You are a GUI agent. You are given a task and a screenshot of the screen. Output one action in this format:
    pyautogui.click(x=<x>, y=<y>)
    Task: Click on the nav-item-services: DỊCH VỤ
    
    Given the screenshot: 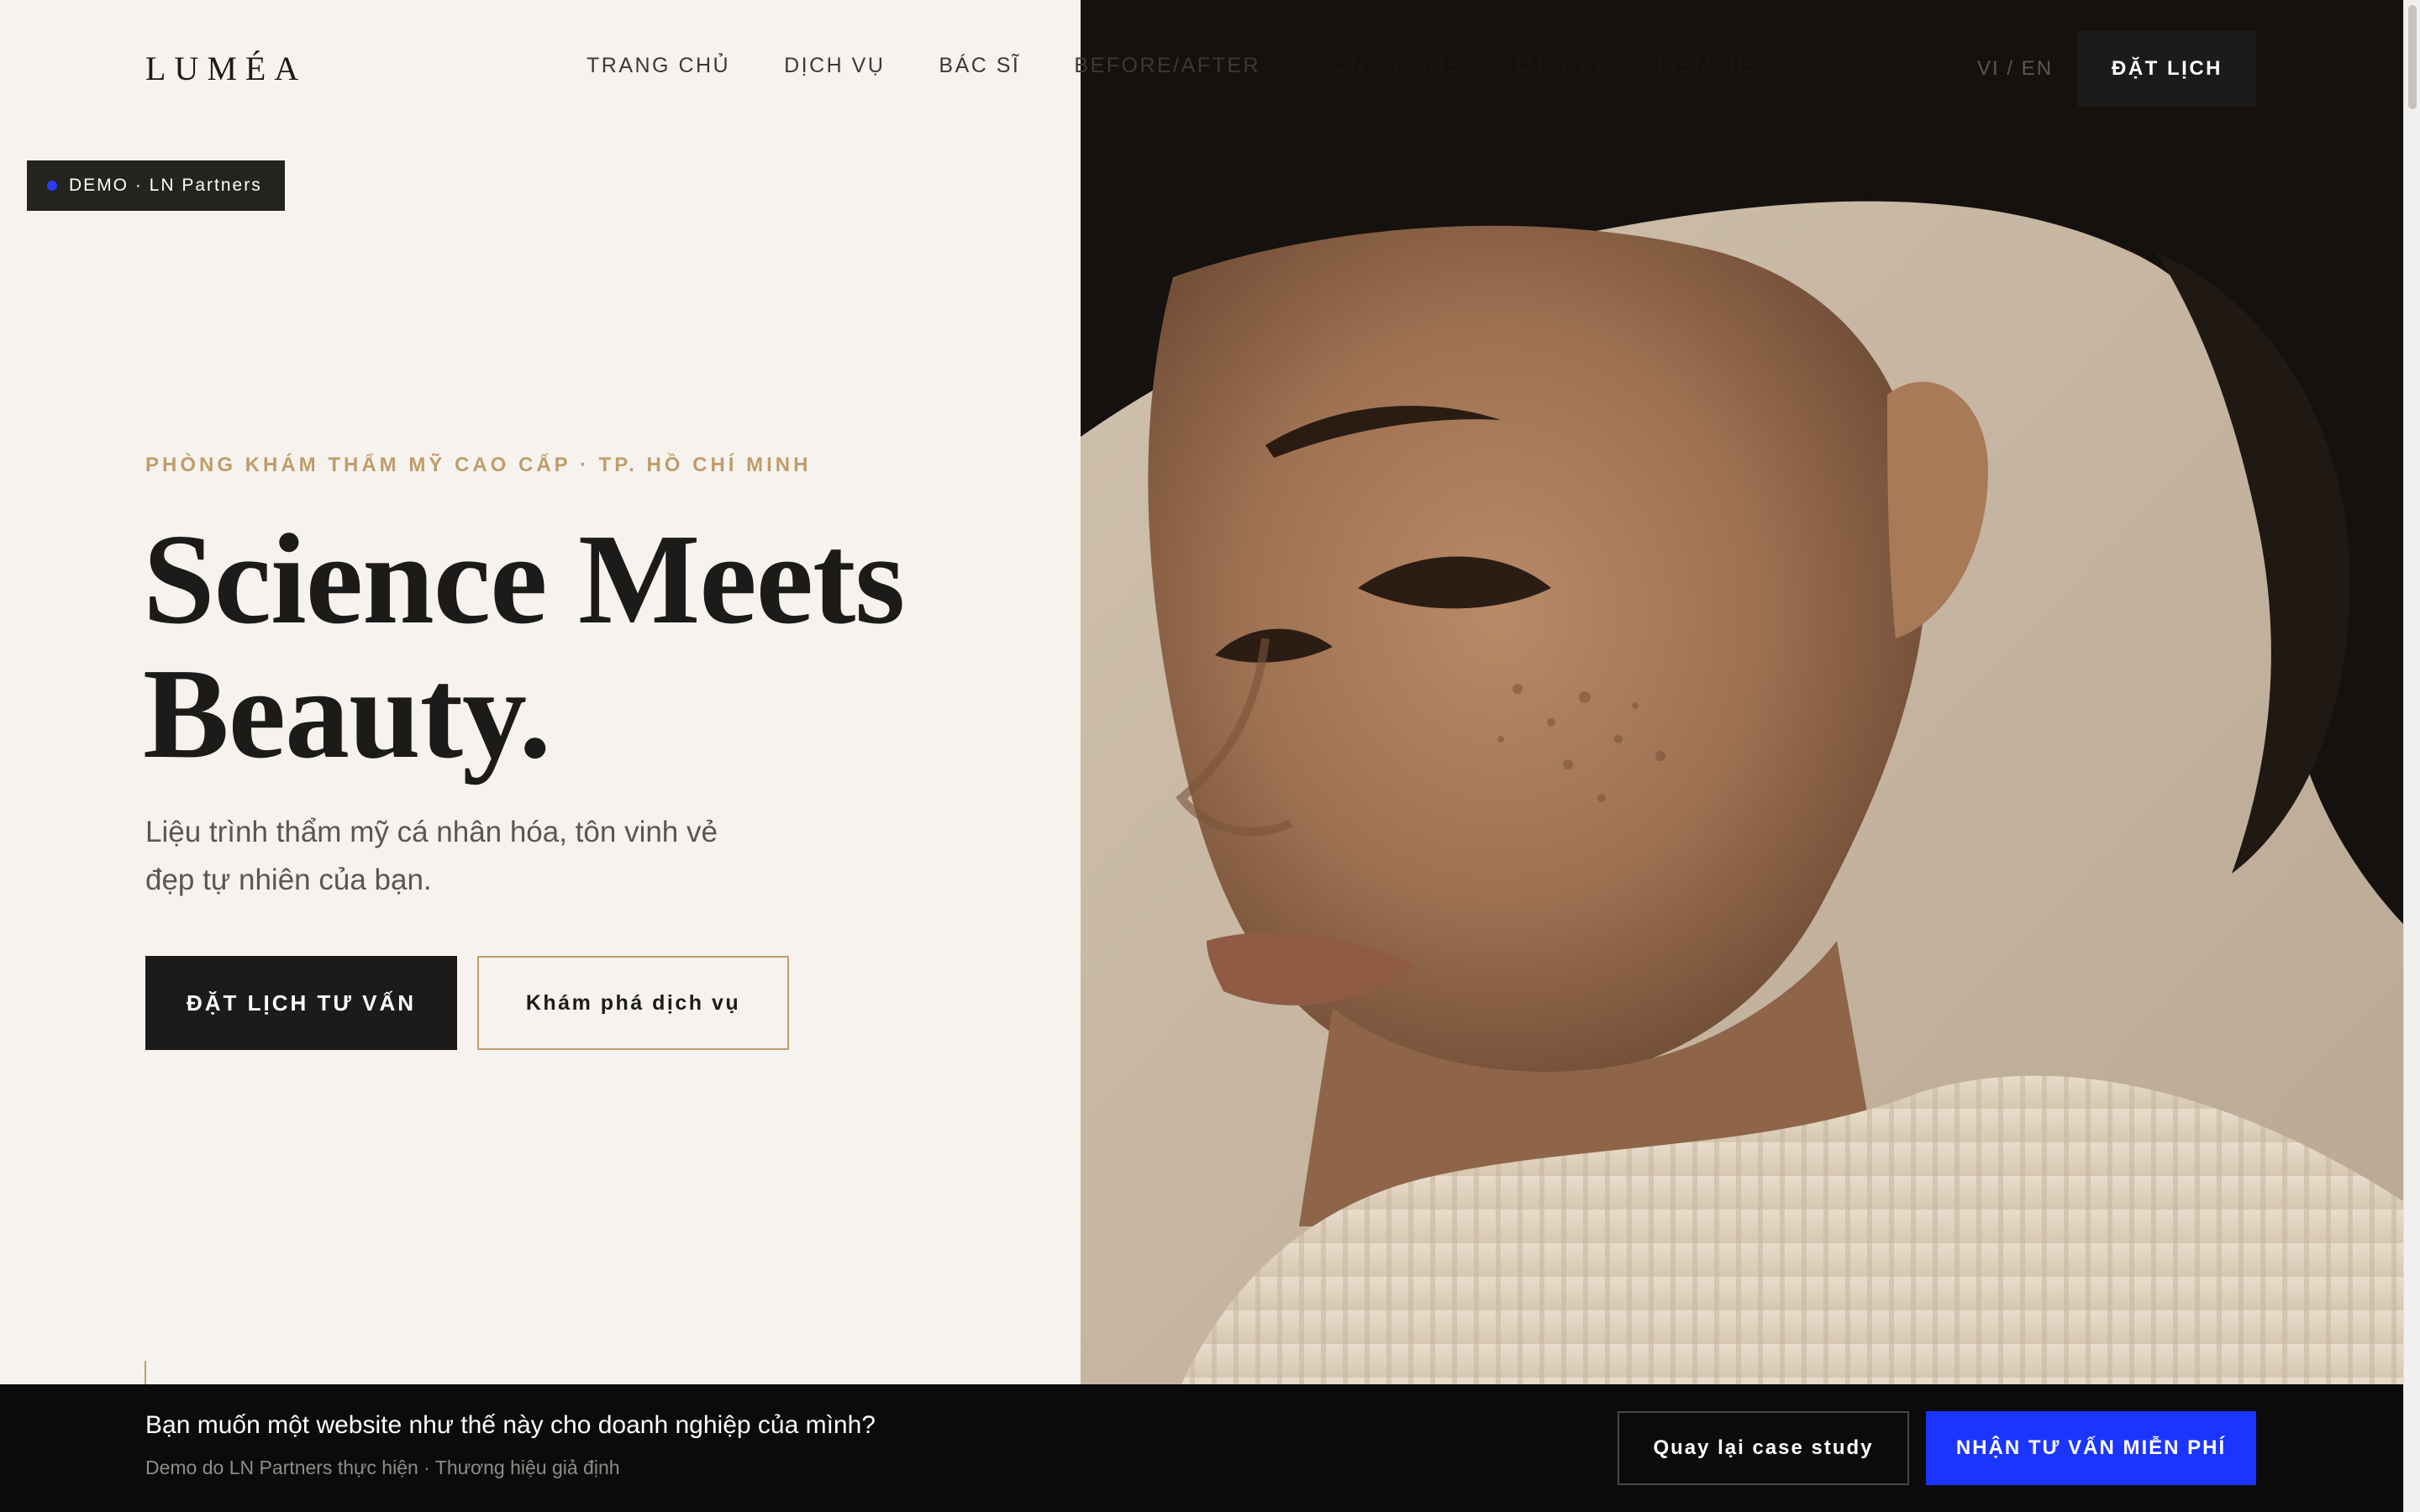 What is the action you would take?
    pyautogui.click(x=834, y=66)
    